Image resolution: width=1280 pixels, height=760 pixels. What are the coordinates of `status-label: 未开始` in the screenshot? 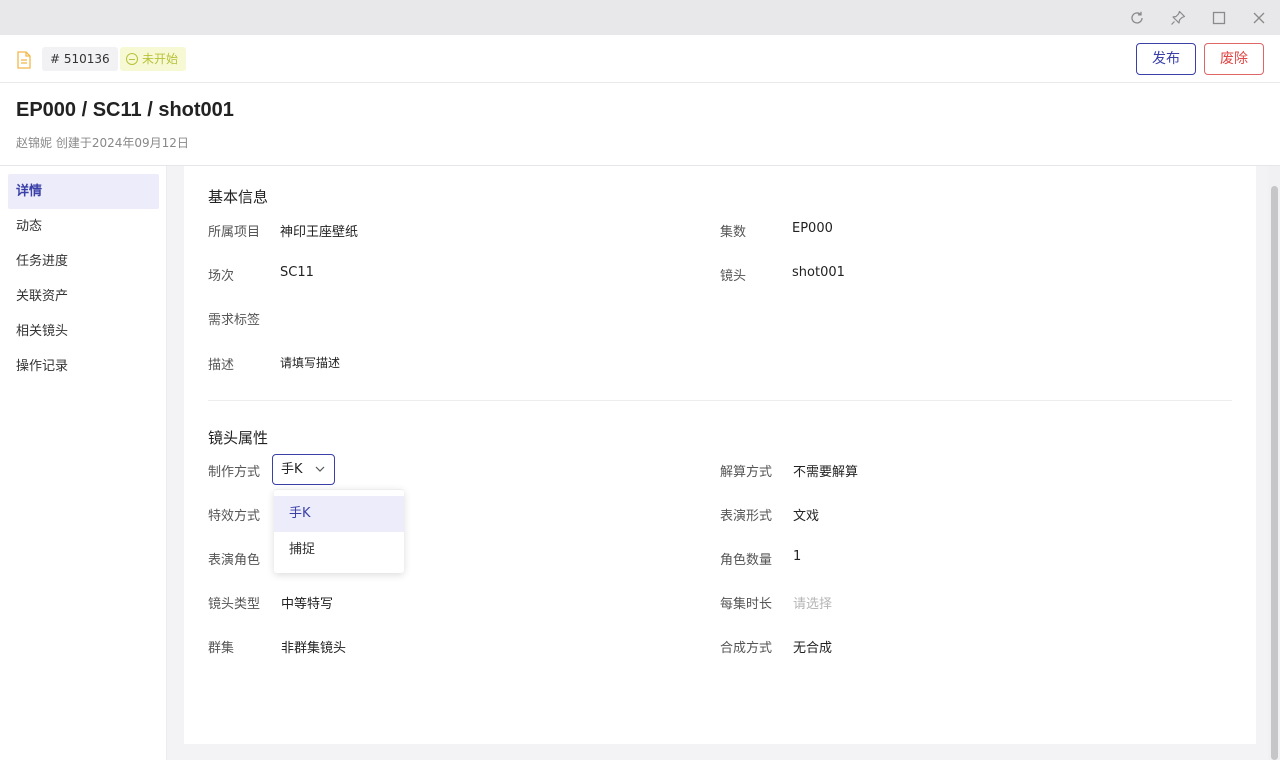 It's located at (160, 59).